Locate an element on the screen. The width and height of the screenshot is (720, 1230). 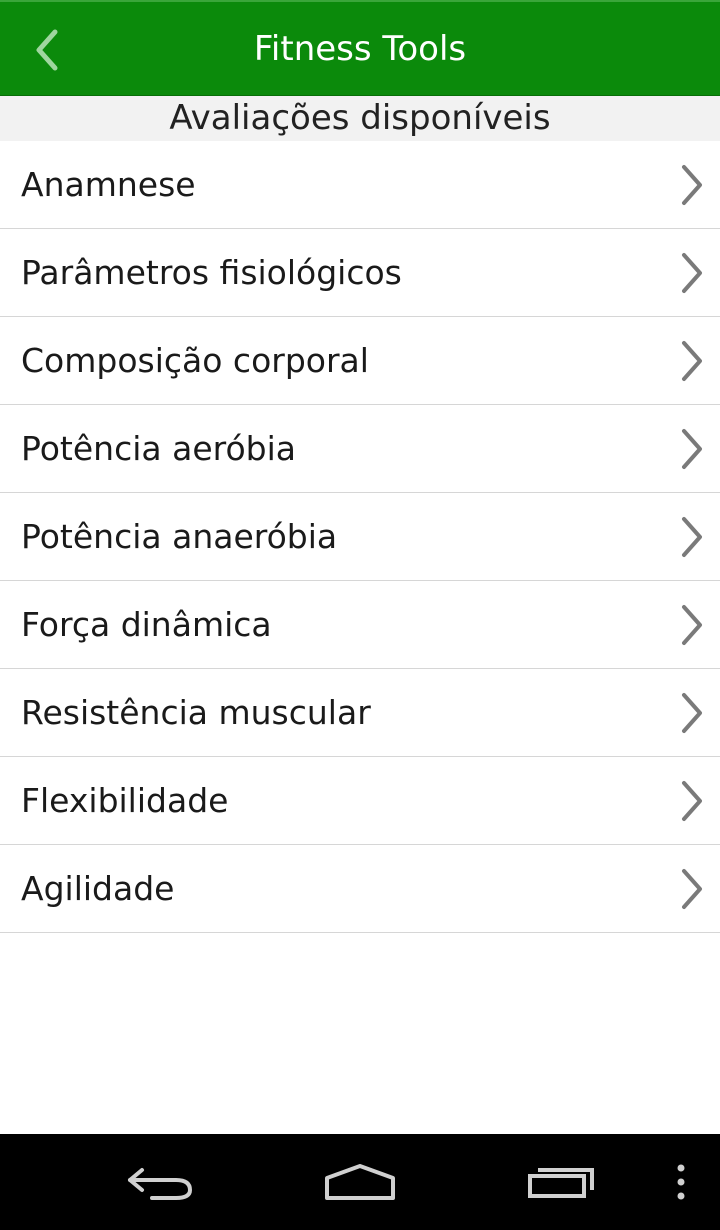
list-item-potencia-anaerobia: Potência anaeróbia is located at coordinates (360, 537).